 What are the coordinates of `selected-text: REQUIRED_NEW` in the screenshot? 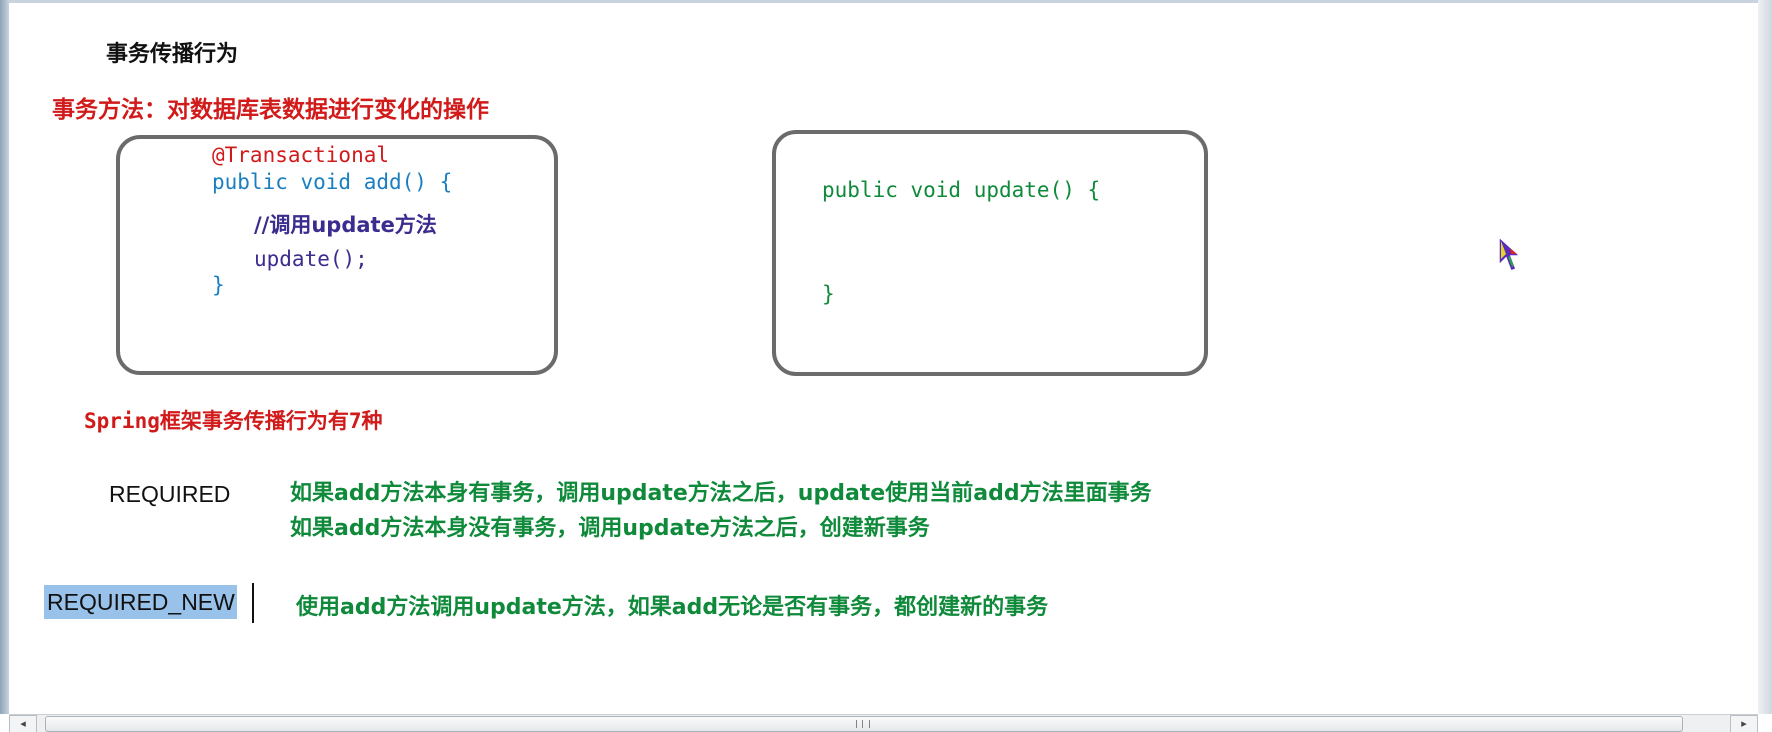 It's located at (140, 602).